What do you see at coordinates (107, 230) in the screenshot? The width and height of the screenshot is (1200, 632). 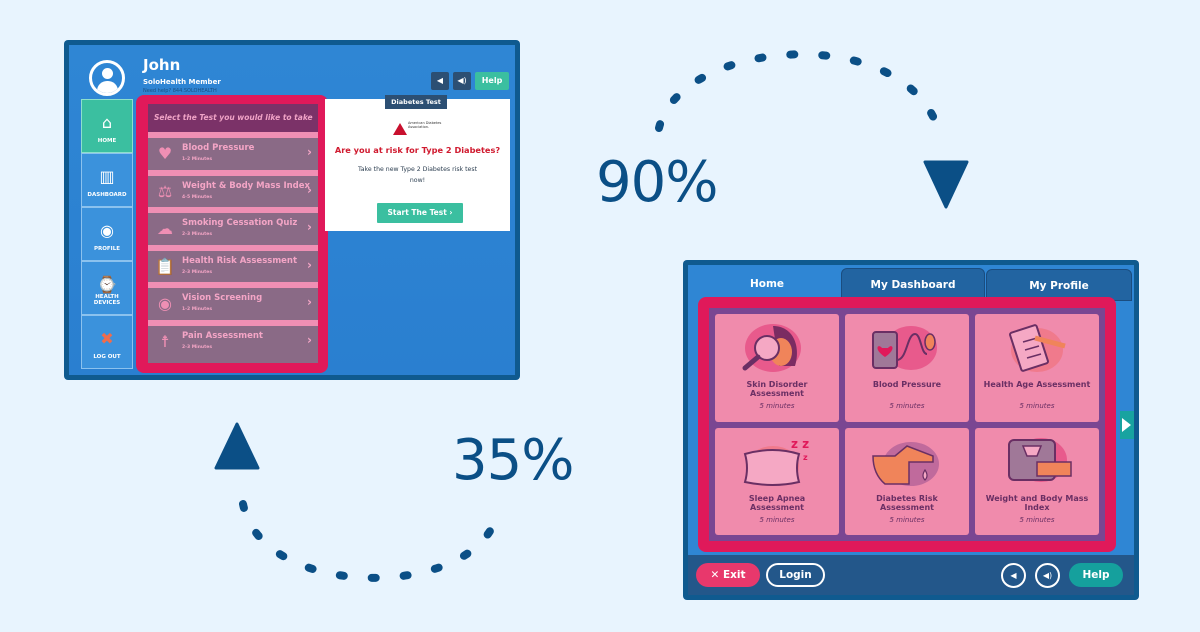 I see `profile-icon: ◉` at bounding box center [107, 230].